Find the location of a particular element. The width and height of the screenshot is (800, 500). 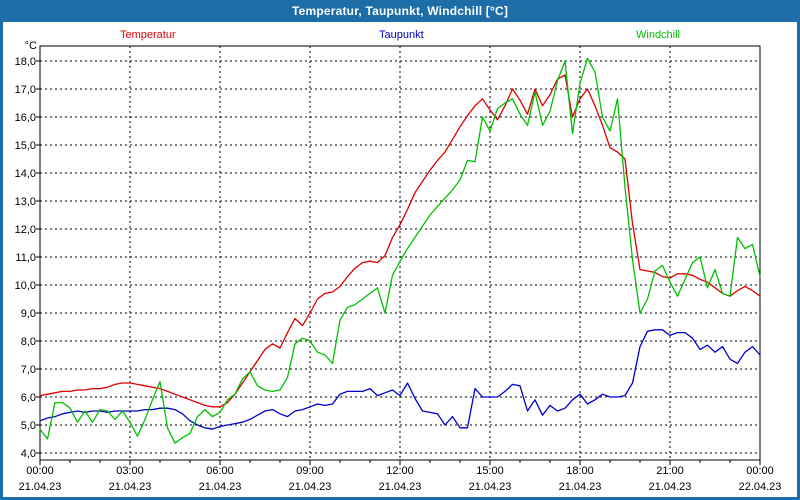

y-tick-label: 11,0 is located at coordinates (25, 258).